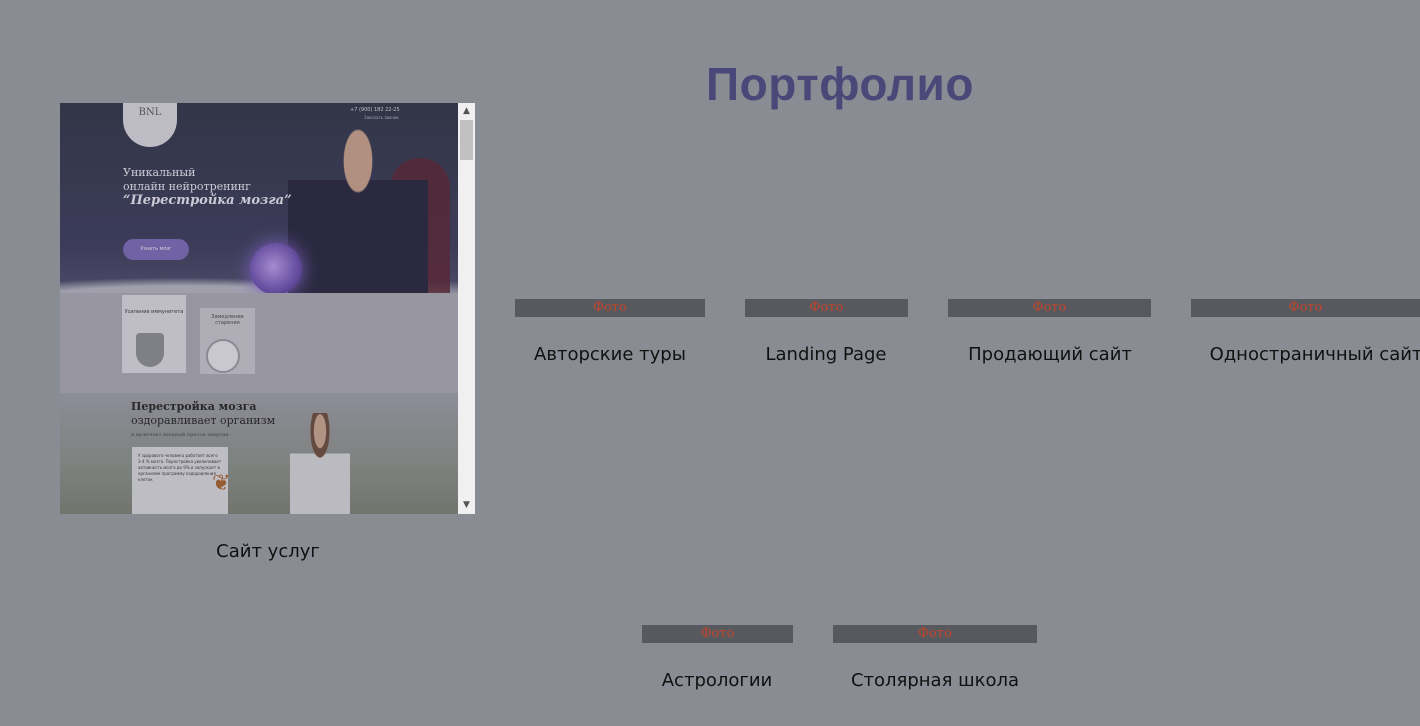 This screenshot has height=726, width=1420. I want to click on preview-scrollbar: ▲ ▼, so click(466, 308).